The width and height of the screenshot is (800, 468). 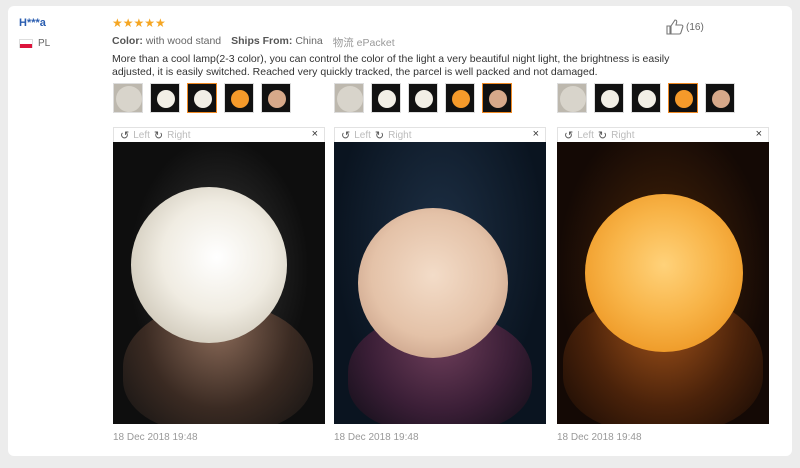 I want to click on color-value: with wood stand, so click(x=183, y=41).